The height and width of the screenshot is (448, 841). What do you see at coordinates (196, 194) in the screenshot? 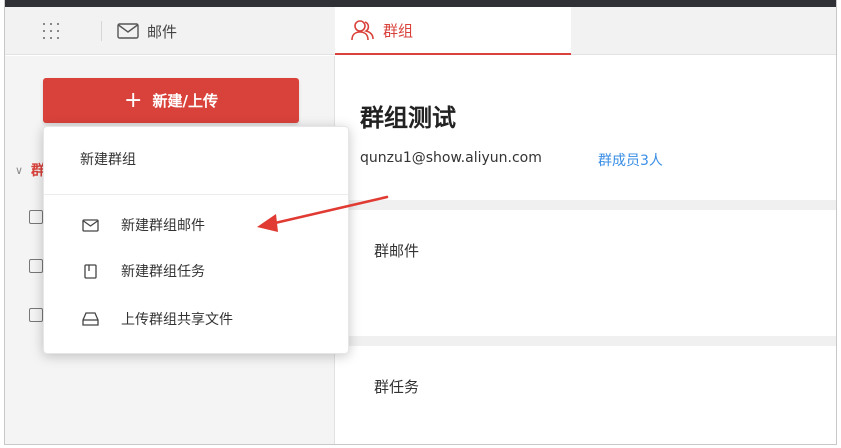
I see `menu-divider` at bounding box center [196, 194].